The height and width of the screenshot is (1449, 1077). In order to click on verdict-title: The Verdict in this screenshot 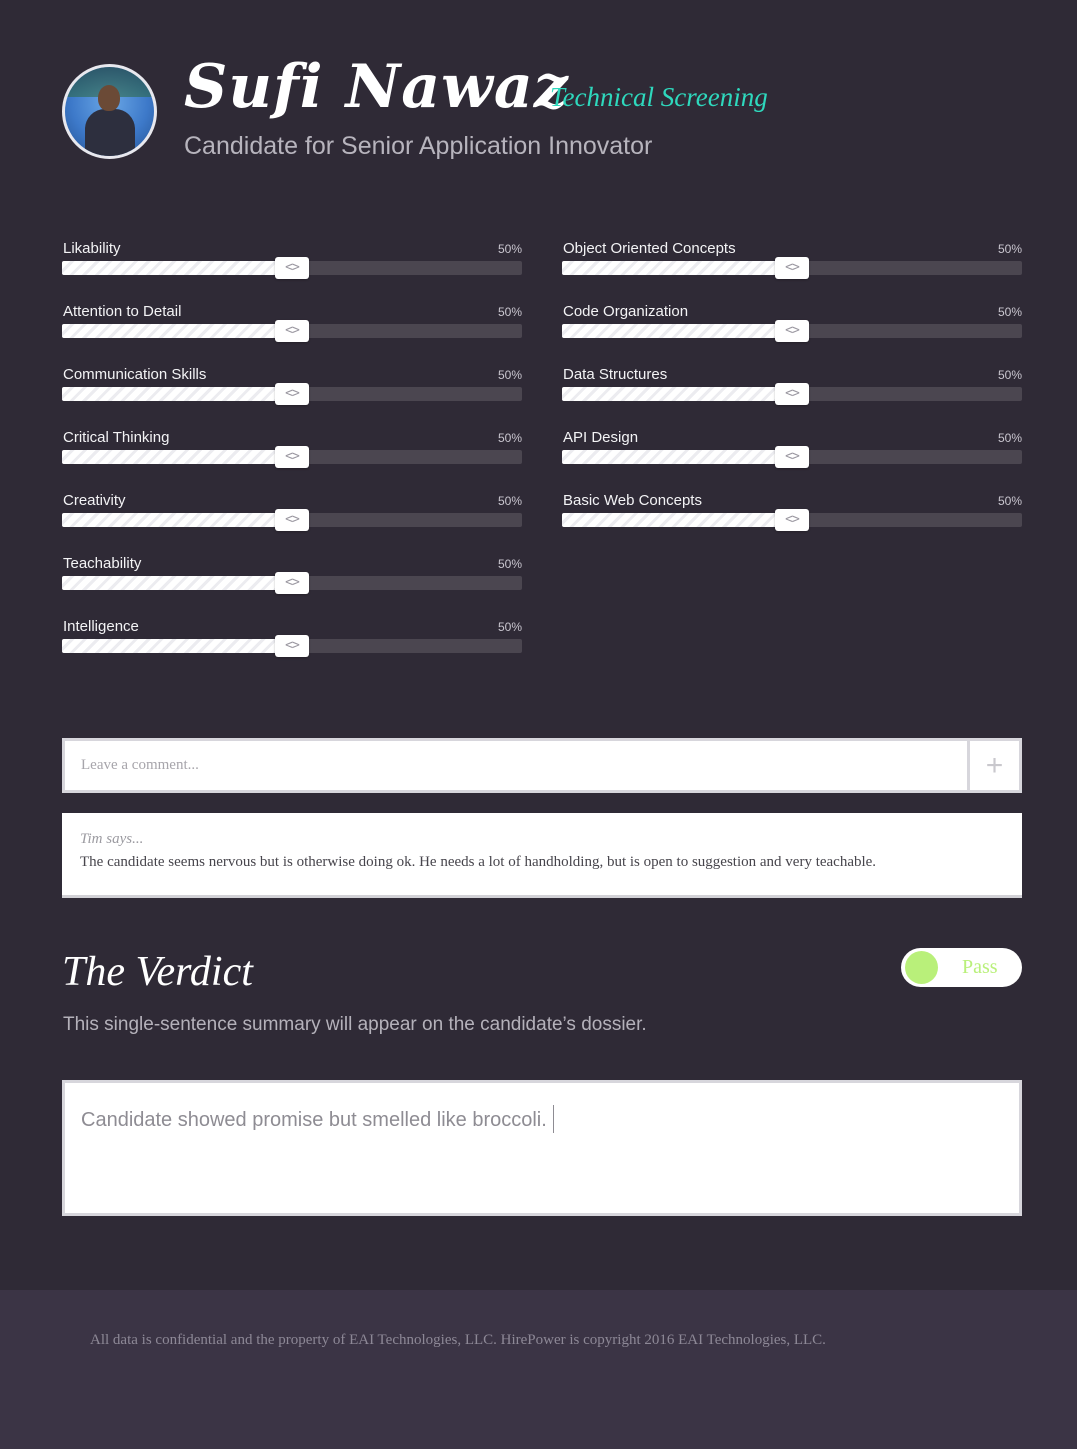, I will do `click(157, 972)`.